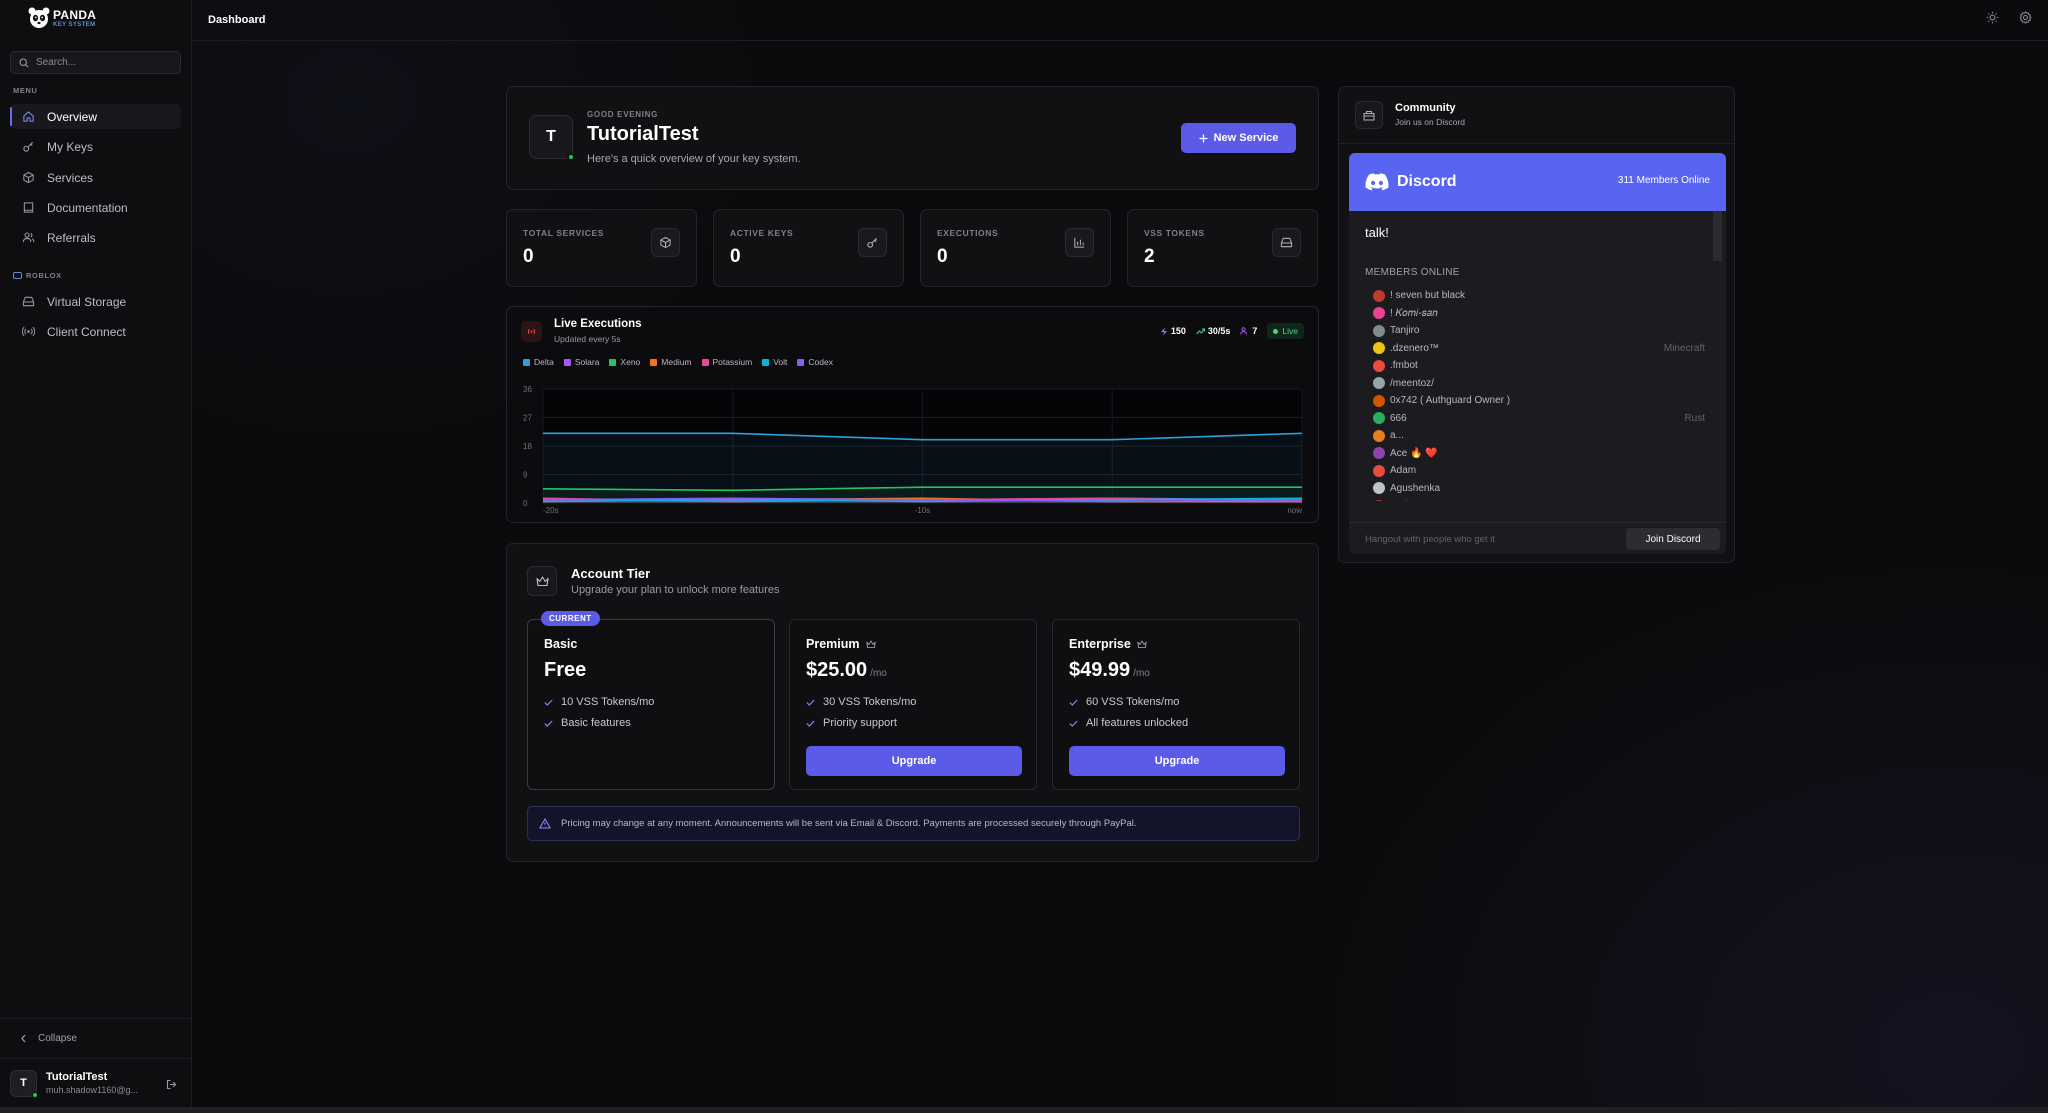 This screenshot has width=2048, height=1113. I want to click on legend-label: Potassium, so click(732, 362).